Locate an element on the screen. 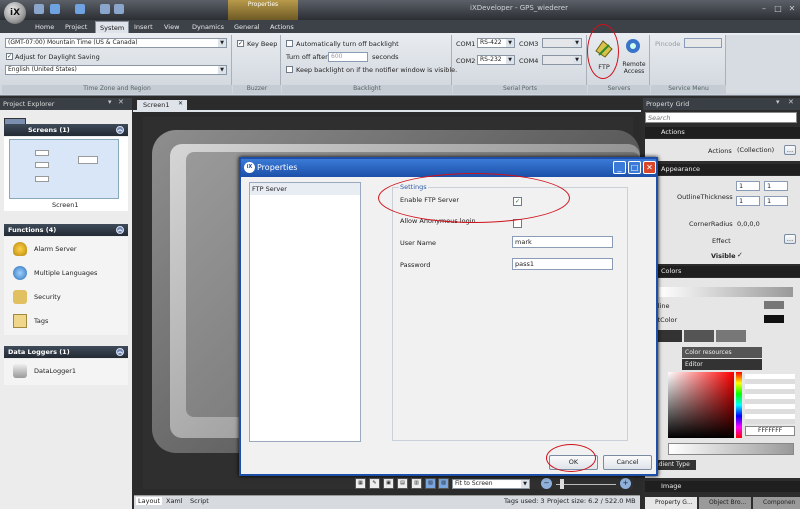 This screenshot has height=509, width=800. tab-xaml: Xaml is located at coordinates (174, 501).